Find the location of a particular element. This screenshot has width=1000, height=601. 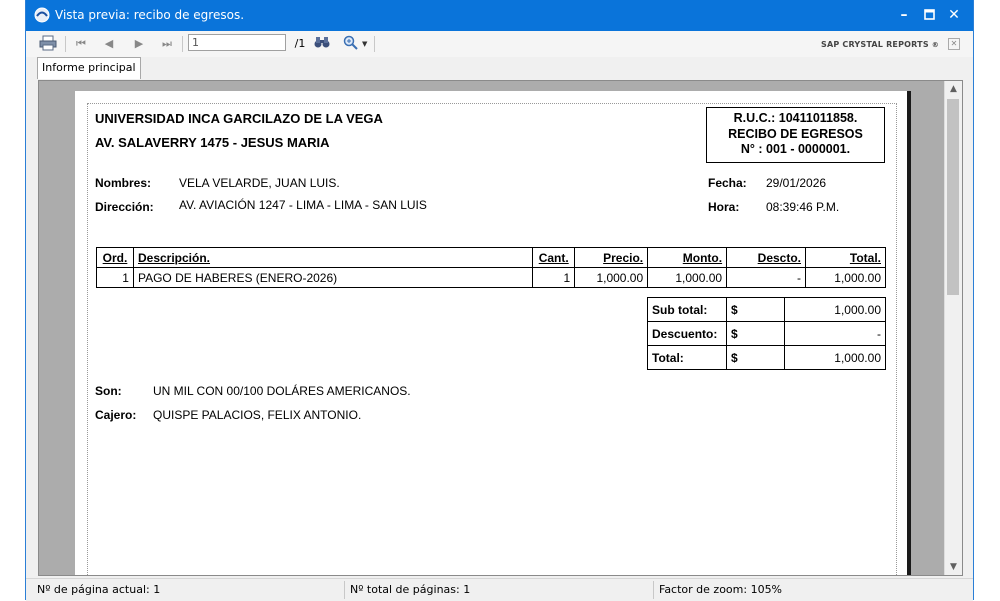

column-header: Cant. is located at coordinates (554, 257).